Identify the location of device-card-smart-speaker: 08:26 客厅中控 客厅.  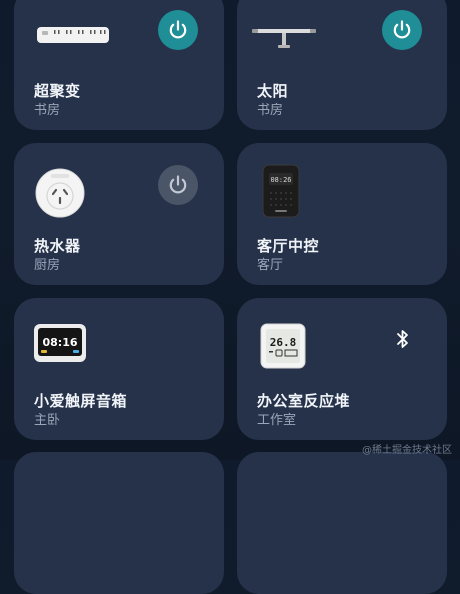
(342, 214).